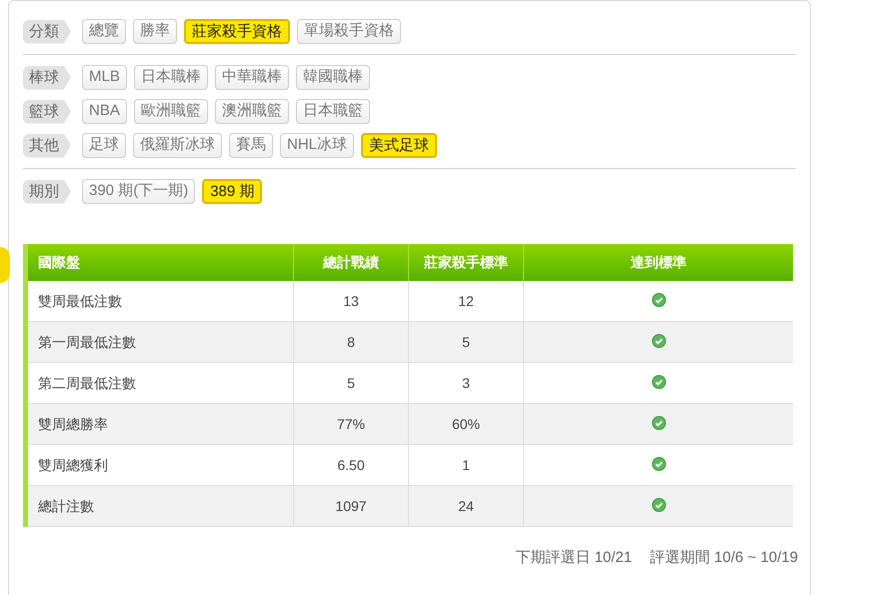  Describe the element at coordinates (465, 424) in the screenshot. I see `table-cell: 60%` at that location.